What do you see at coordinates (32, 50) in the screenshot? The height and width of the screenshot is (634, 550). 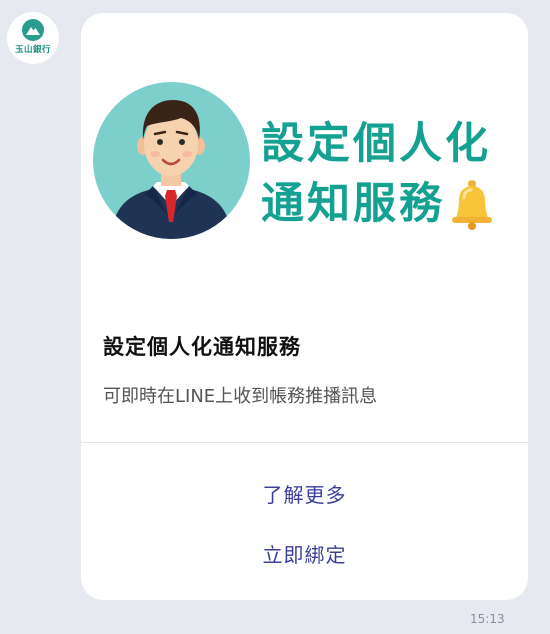 I see `sender-name: 玉山銀行` at bounding box center [32, 50].